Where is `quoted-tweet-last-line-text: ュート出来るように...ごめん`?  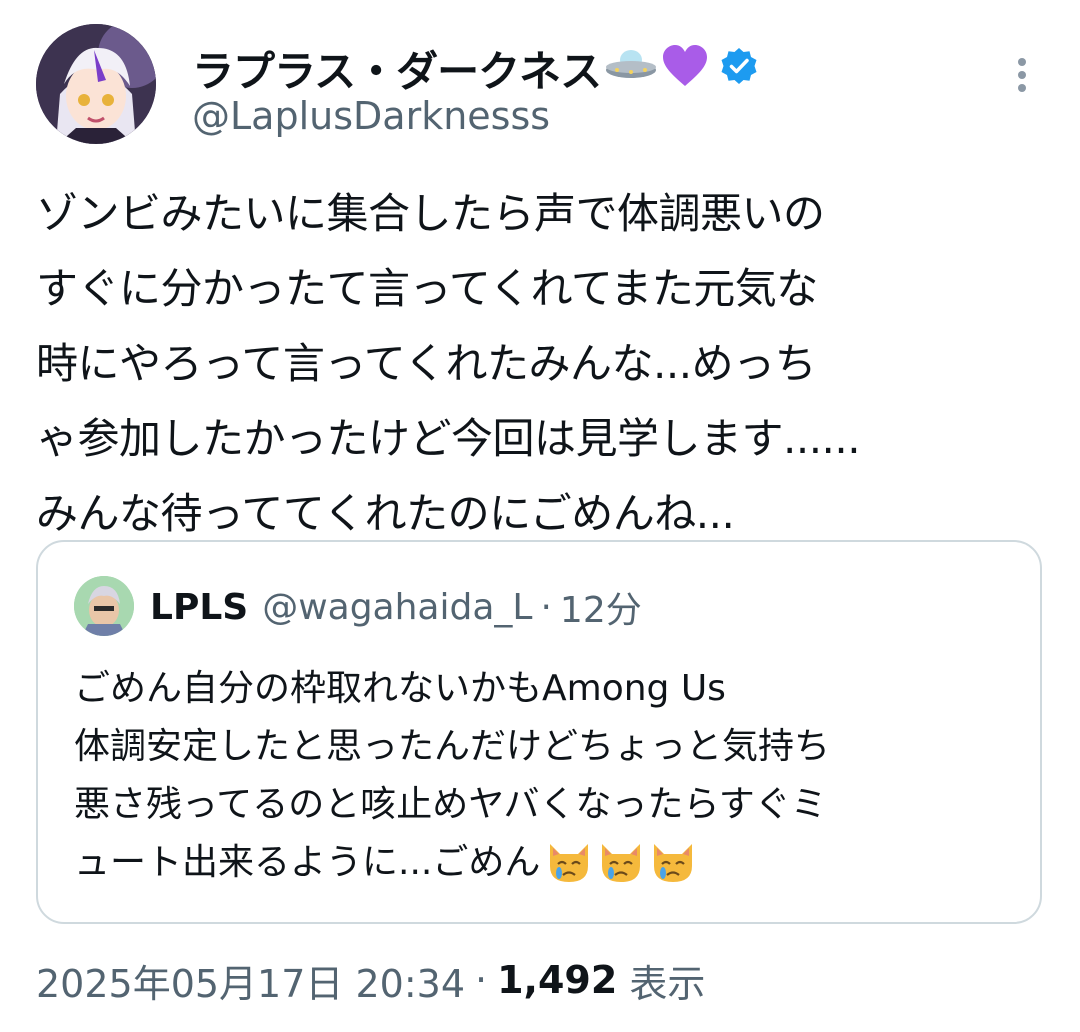 quoted-tweet-last-line-text: ュート出来るように...ごめん is located at coordinates (307, 862).